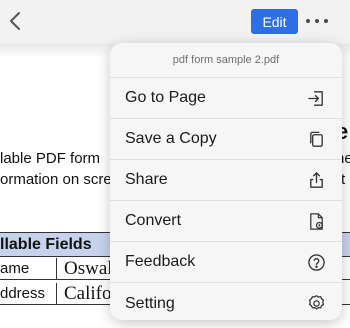 The image size is (350, 328). What do you see at coordinates (226, 301) in the screenshot?
I see `menu-item-setting: Setting` at bounding box center [226, 301].